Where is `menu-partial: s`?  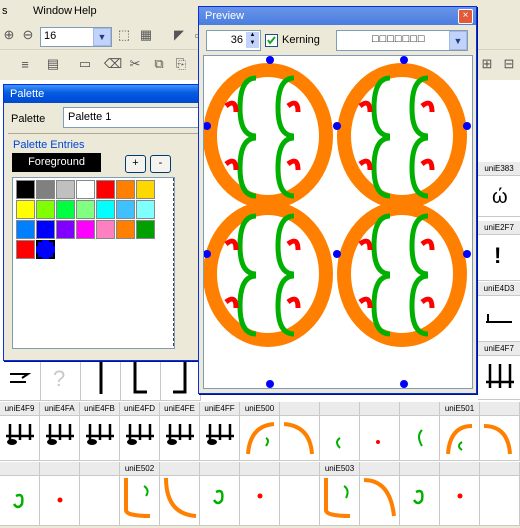 menu-partial: s is located at coordinates (5, 11).